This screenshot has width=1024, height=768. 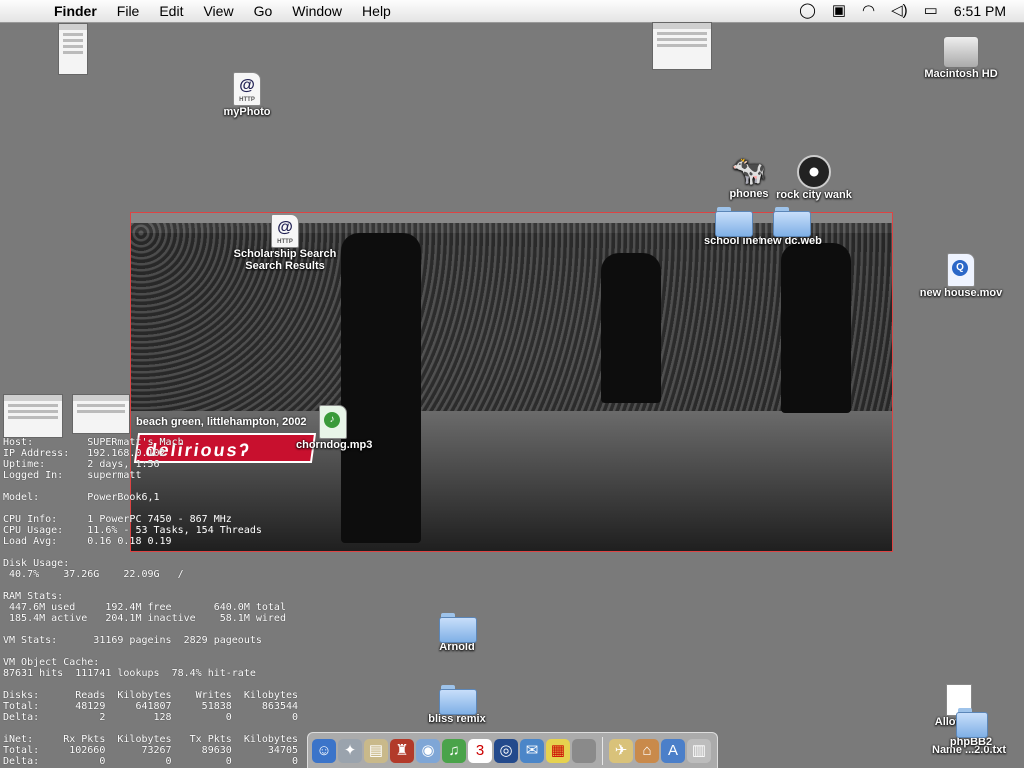 What do you see at coordinates (428, 750) in the screenshot?
I see `dock-itunes-cd-icon: ◉` at bounding box center [428, 750].